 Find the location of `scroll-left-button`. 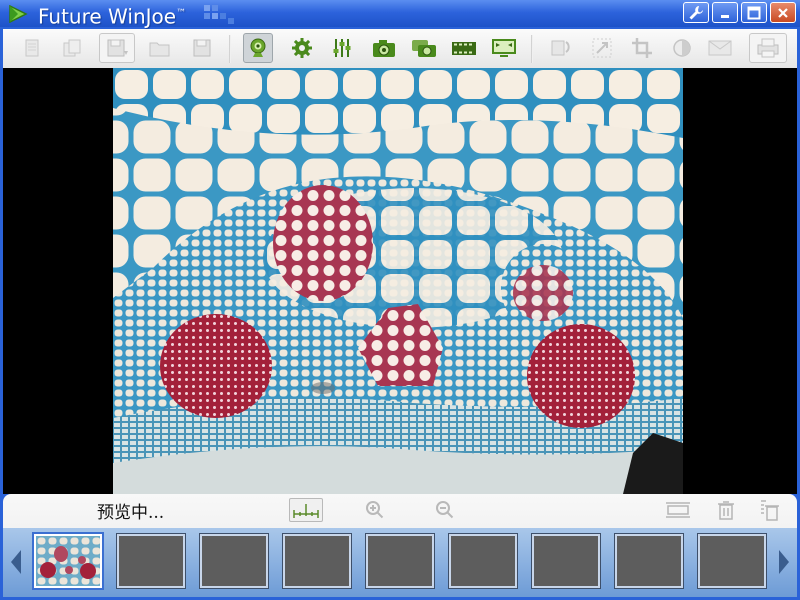

scroll-left-button is located at coordinates (16, 562).